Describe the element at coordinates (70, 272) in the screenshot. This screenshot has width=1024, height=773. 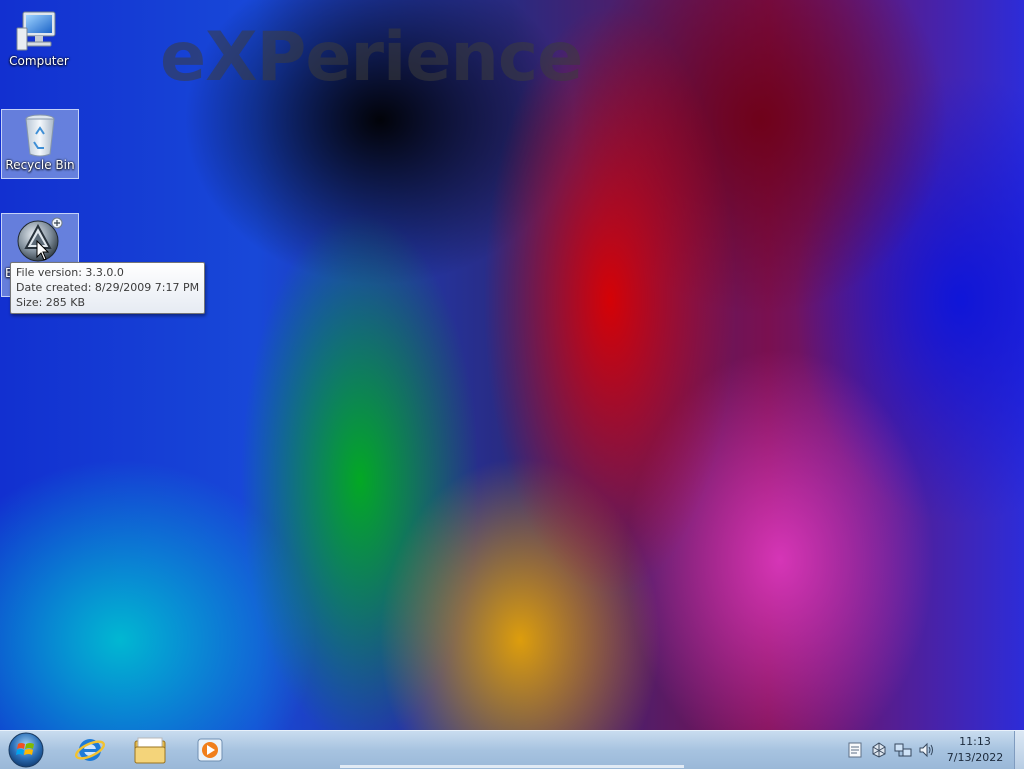
I see `tooltip-file-version: File version: 3.3.0.0` at that location.